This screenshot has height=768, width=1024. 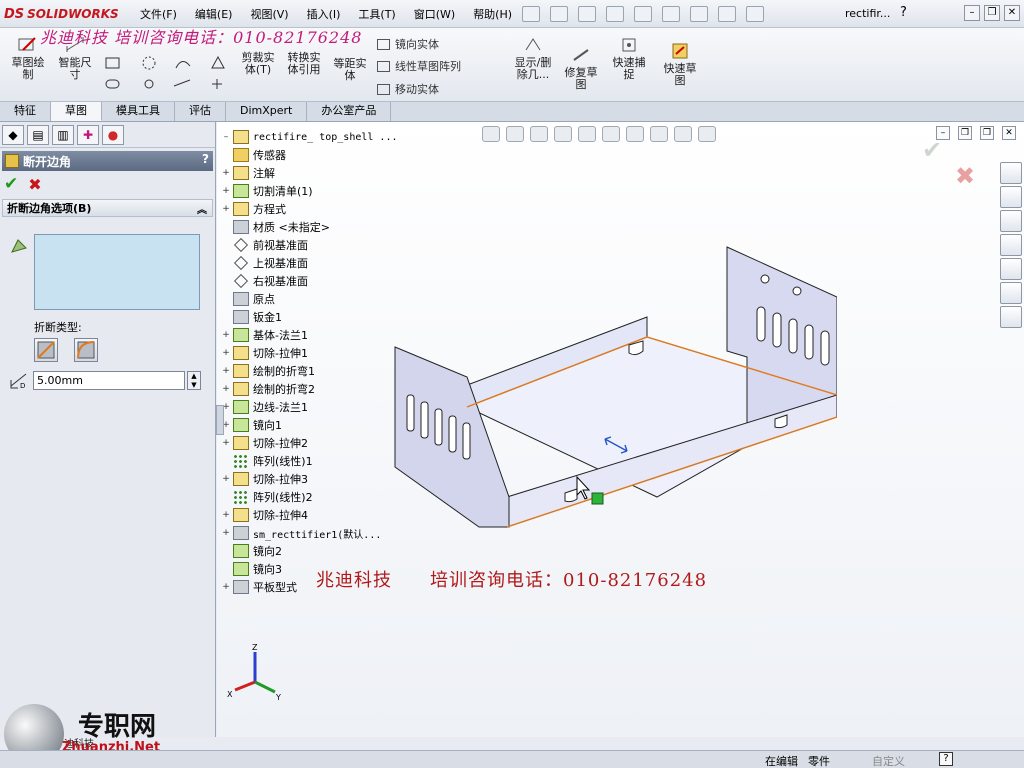 What do you see at coordinates (349, 111) in the screenshot?
I see `tab-office-products: 办公室产品` at bounding box center [349, 111].